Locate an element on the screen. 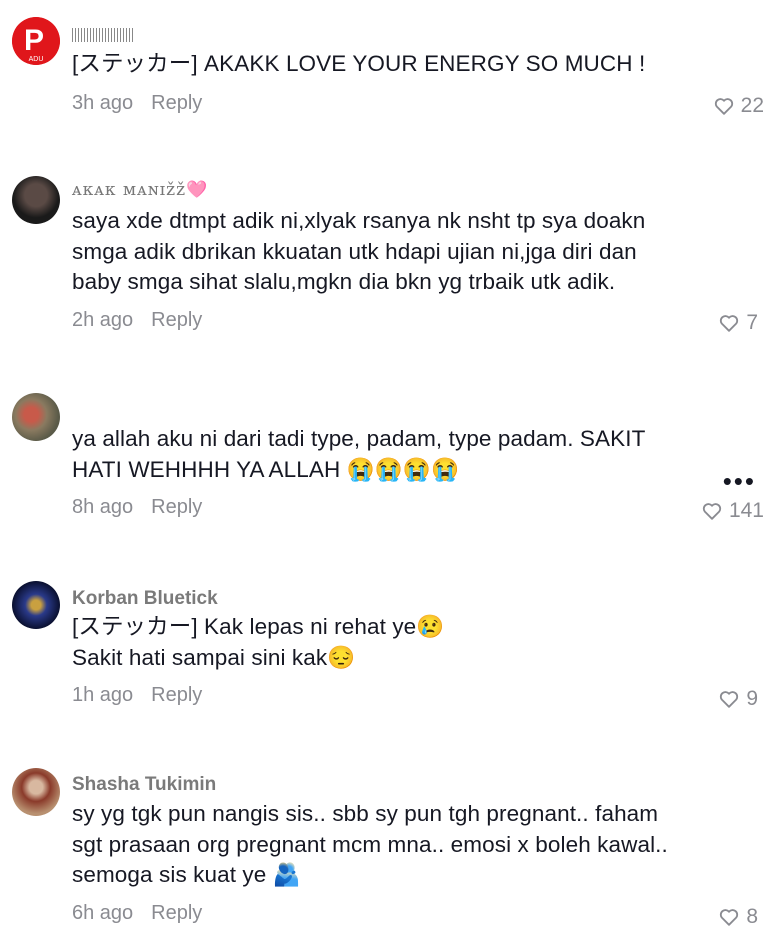  comment-line: [ステッカー] Kak lepas ni rehat ye😢 is located at coordinates (258, 626).